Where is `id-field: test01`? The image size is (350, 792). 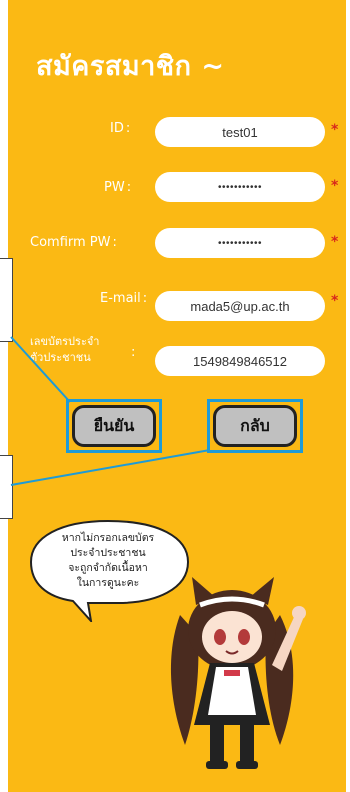 id-field: test01 is located at coordinates (240, 132).